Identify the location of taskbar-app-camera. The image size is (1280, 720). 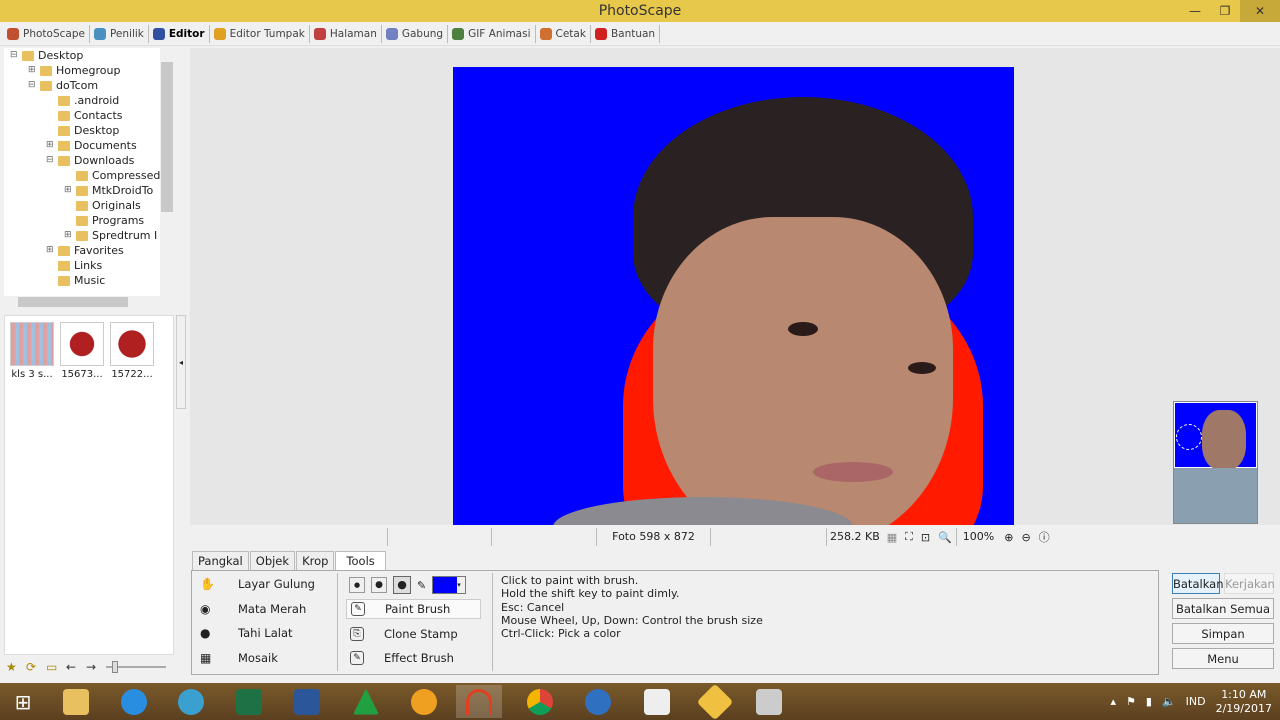
(769, 701).